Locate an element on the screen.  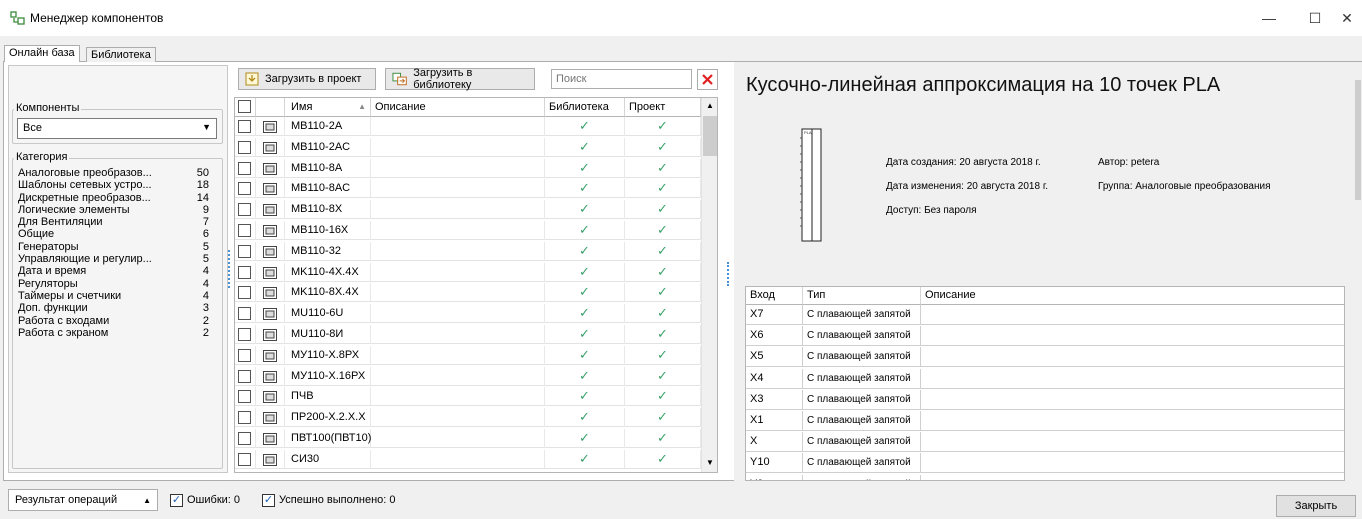
close-window-button: ✕ is located at coordinates (1347, 18).